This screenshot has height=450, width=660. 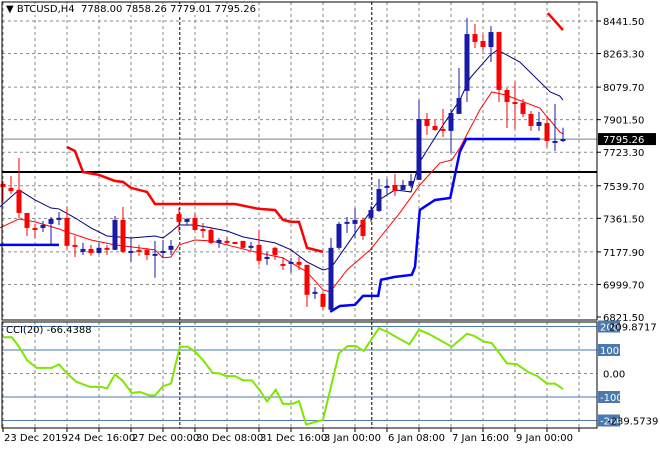 I want to click on cci-level-label: -100, so click(x=611, y=398).